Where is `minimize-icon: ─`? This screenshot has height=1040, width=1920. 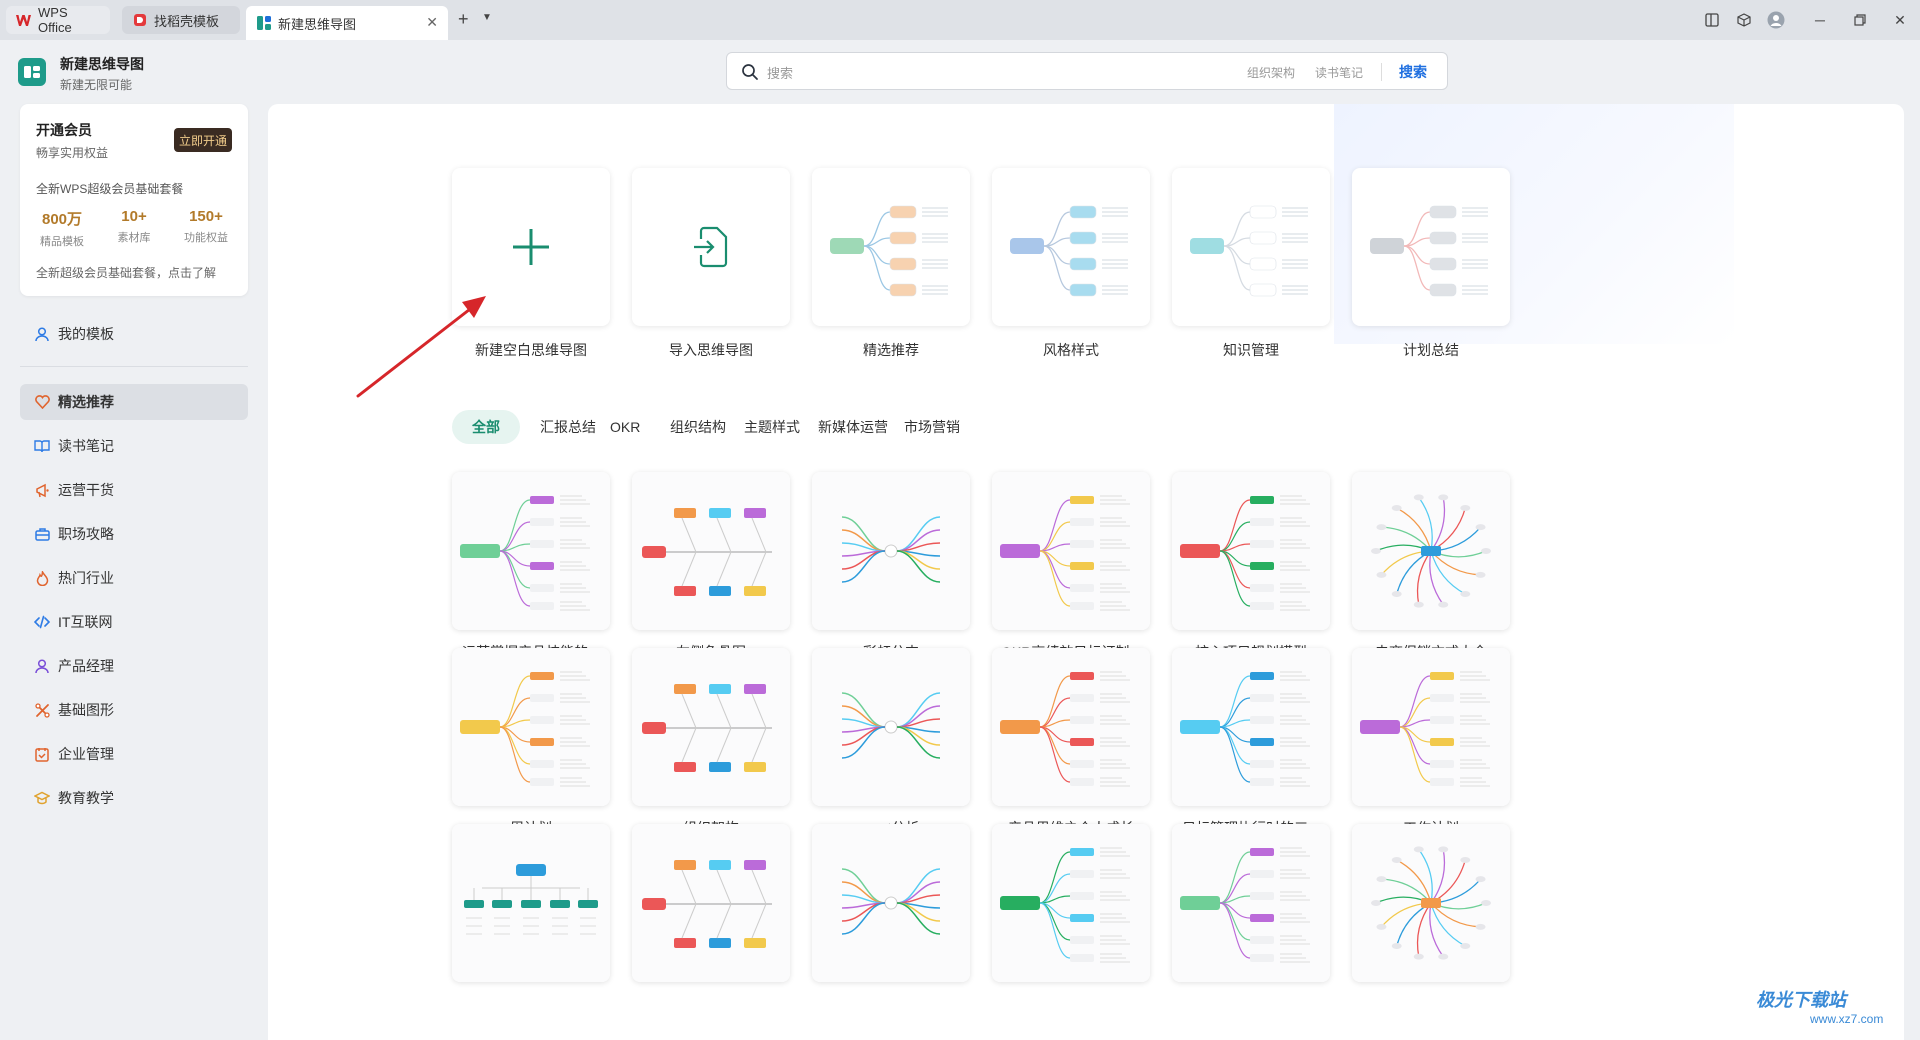
minimize-icon: ─ is located at coordinates (1820, 20).